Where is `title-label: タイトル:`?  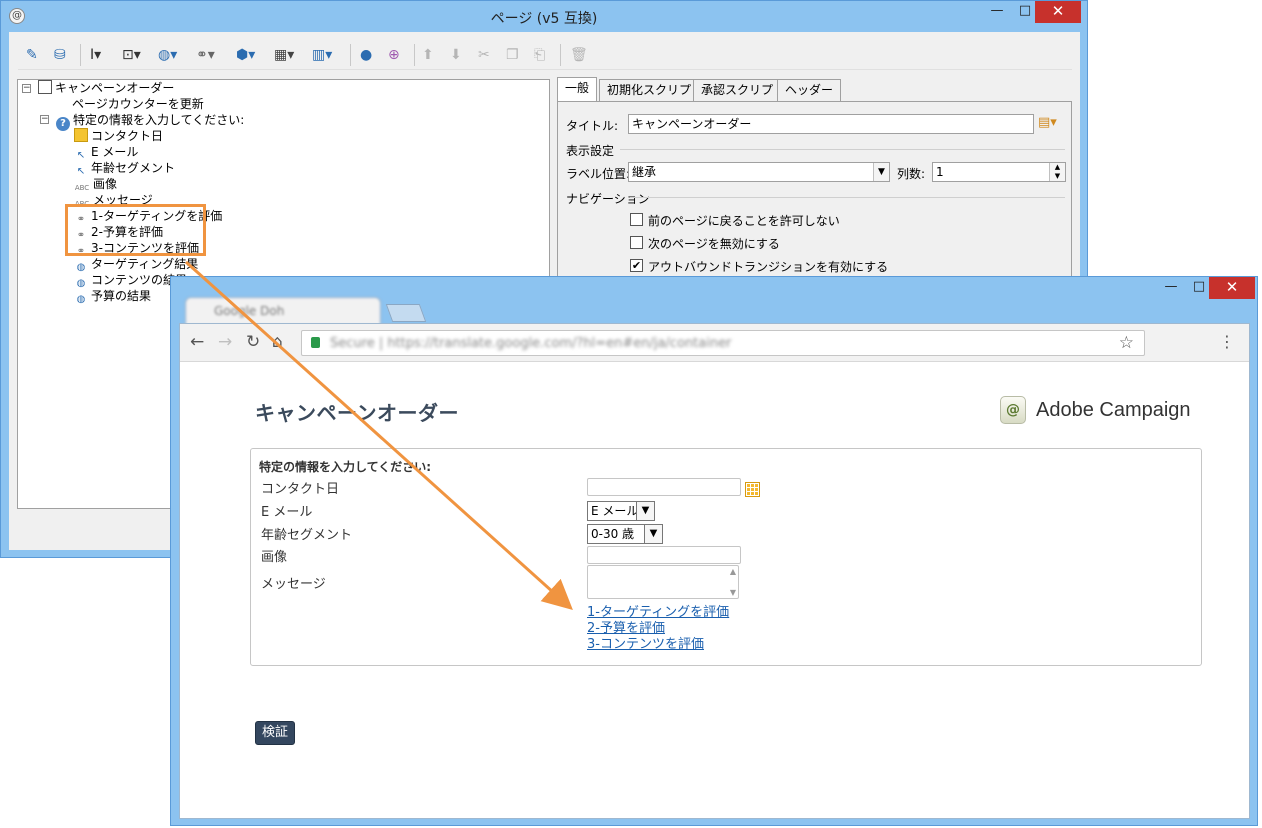 title-label: タイトル: is located at coordinates (592, 126).